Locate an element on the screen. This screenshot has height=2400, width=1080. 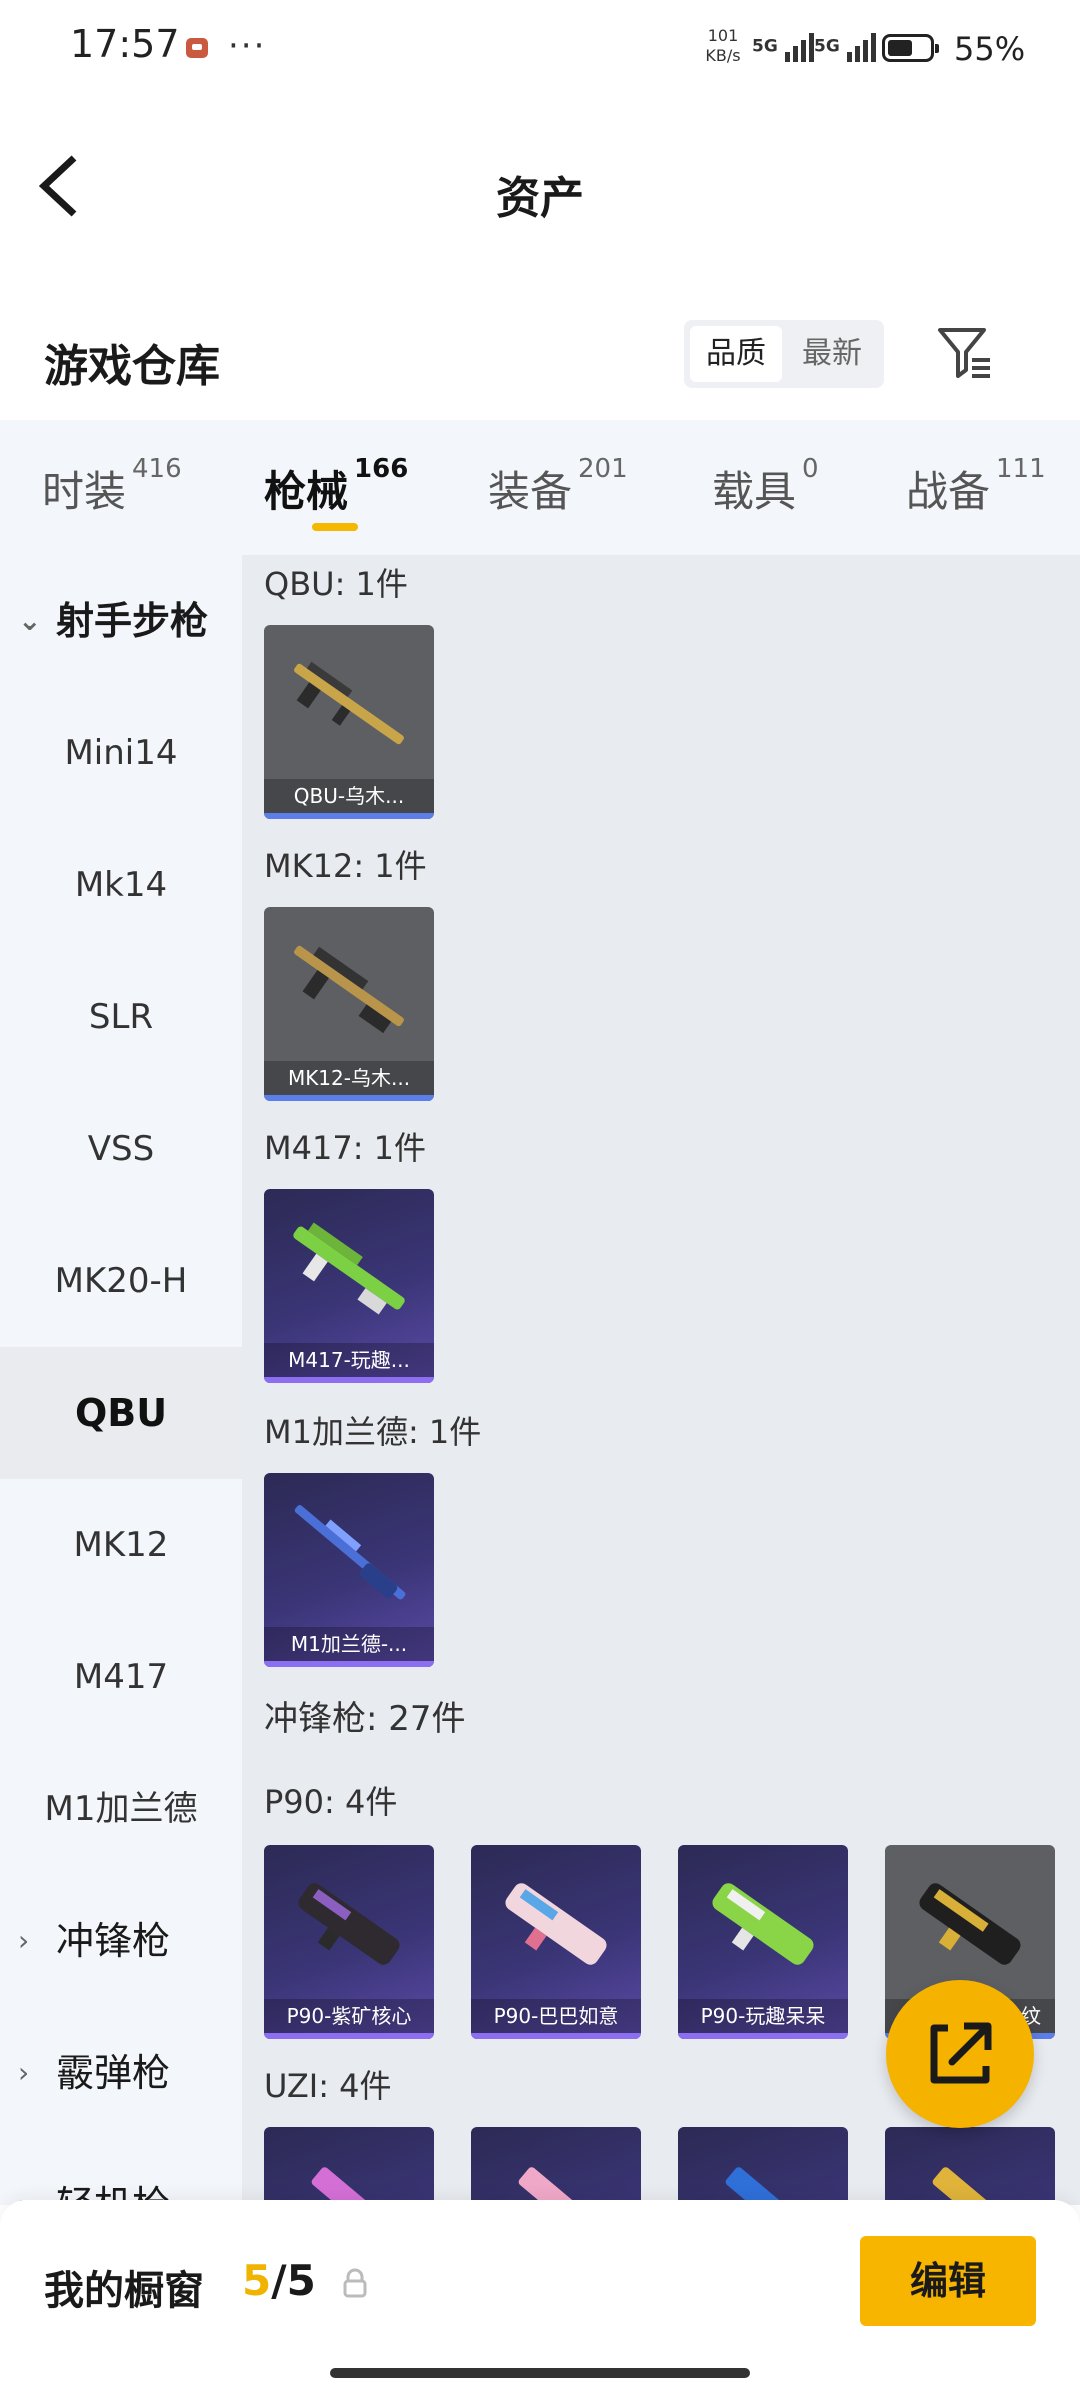
showcase-count-total: 5 is located at coordinates (301, 2280).